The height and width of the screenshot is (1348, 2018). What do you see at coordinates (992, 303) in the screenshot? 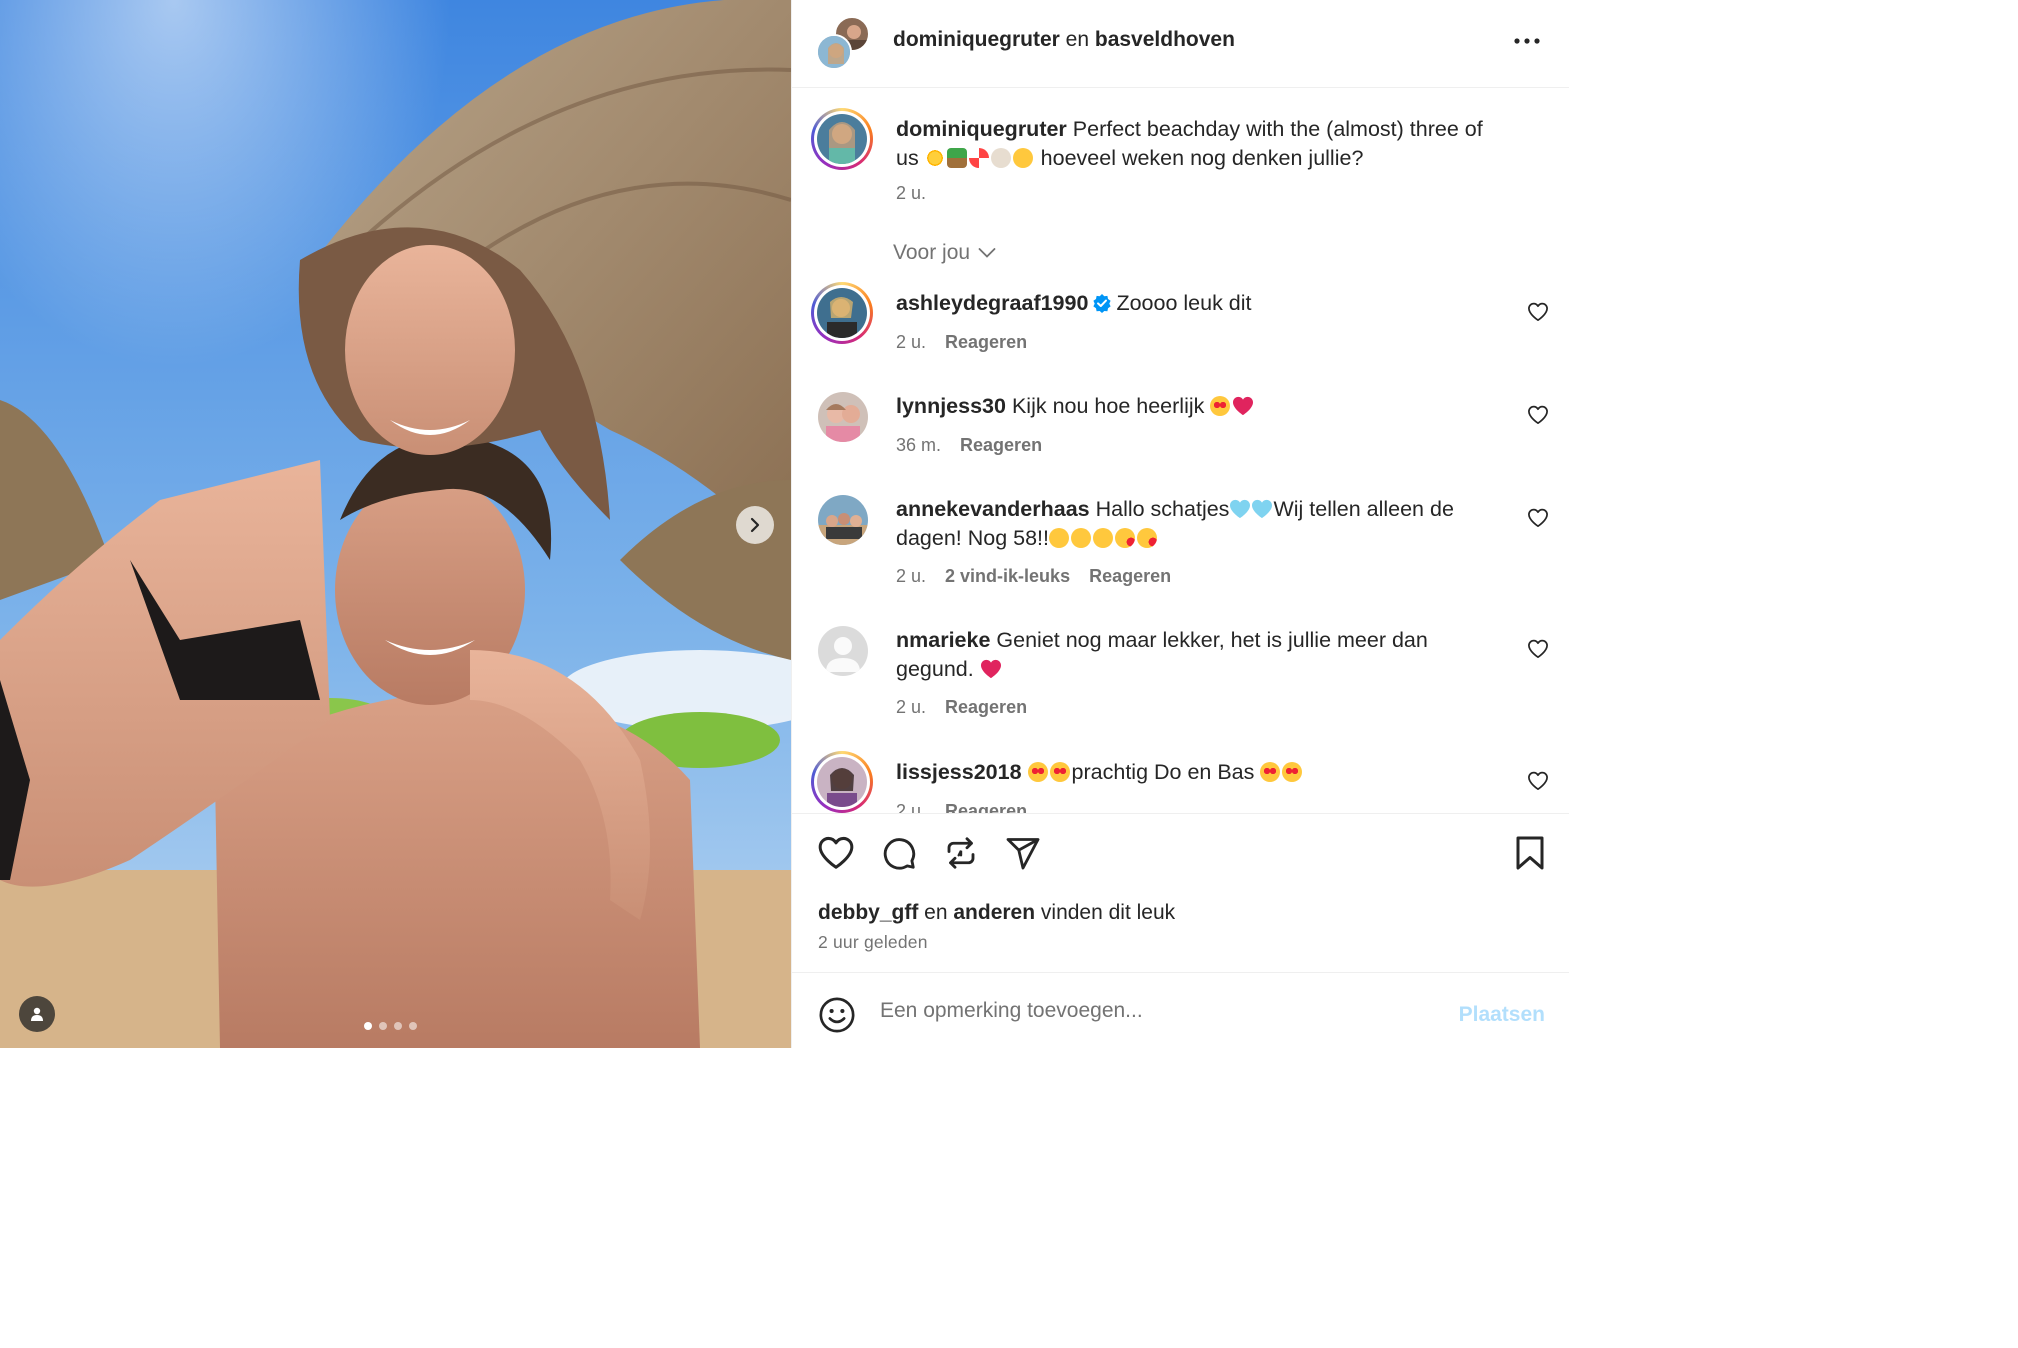
I see `comment-username: ashleydegraaf1990` at bounding box center [992, 303].